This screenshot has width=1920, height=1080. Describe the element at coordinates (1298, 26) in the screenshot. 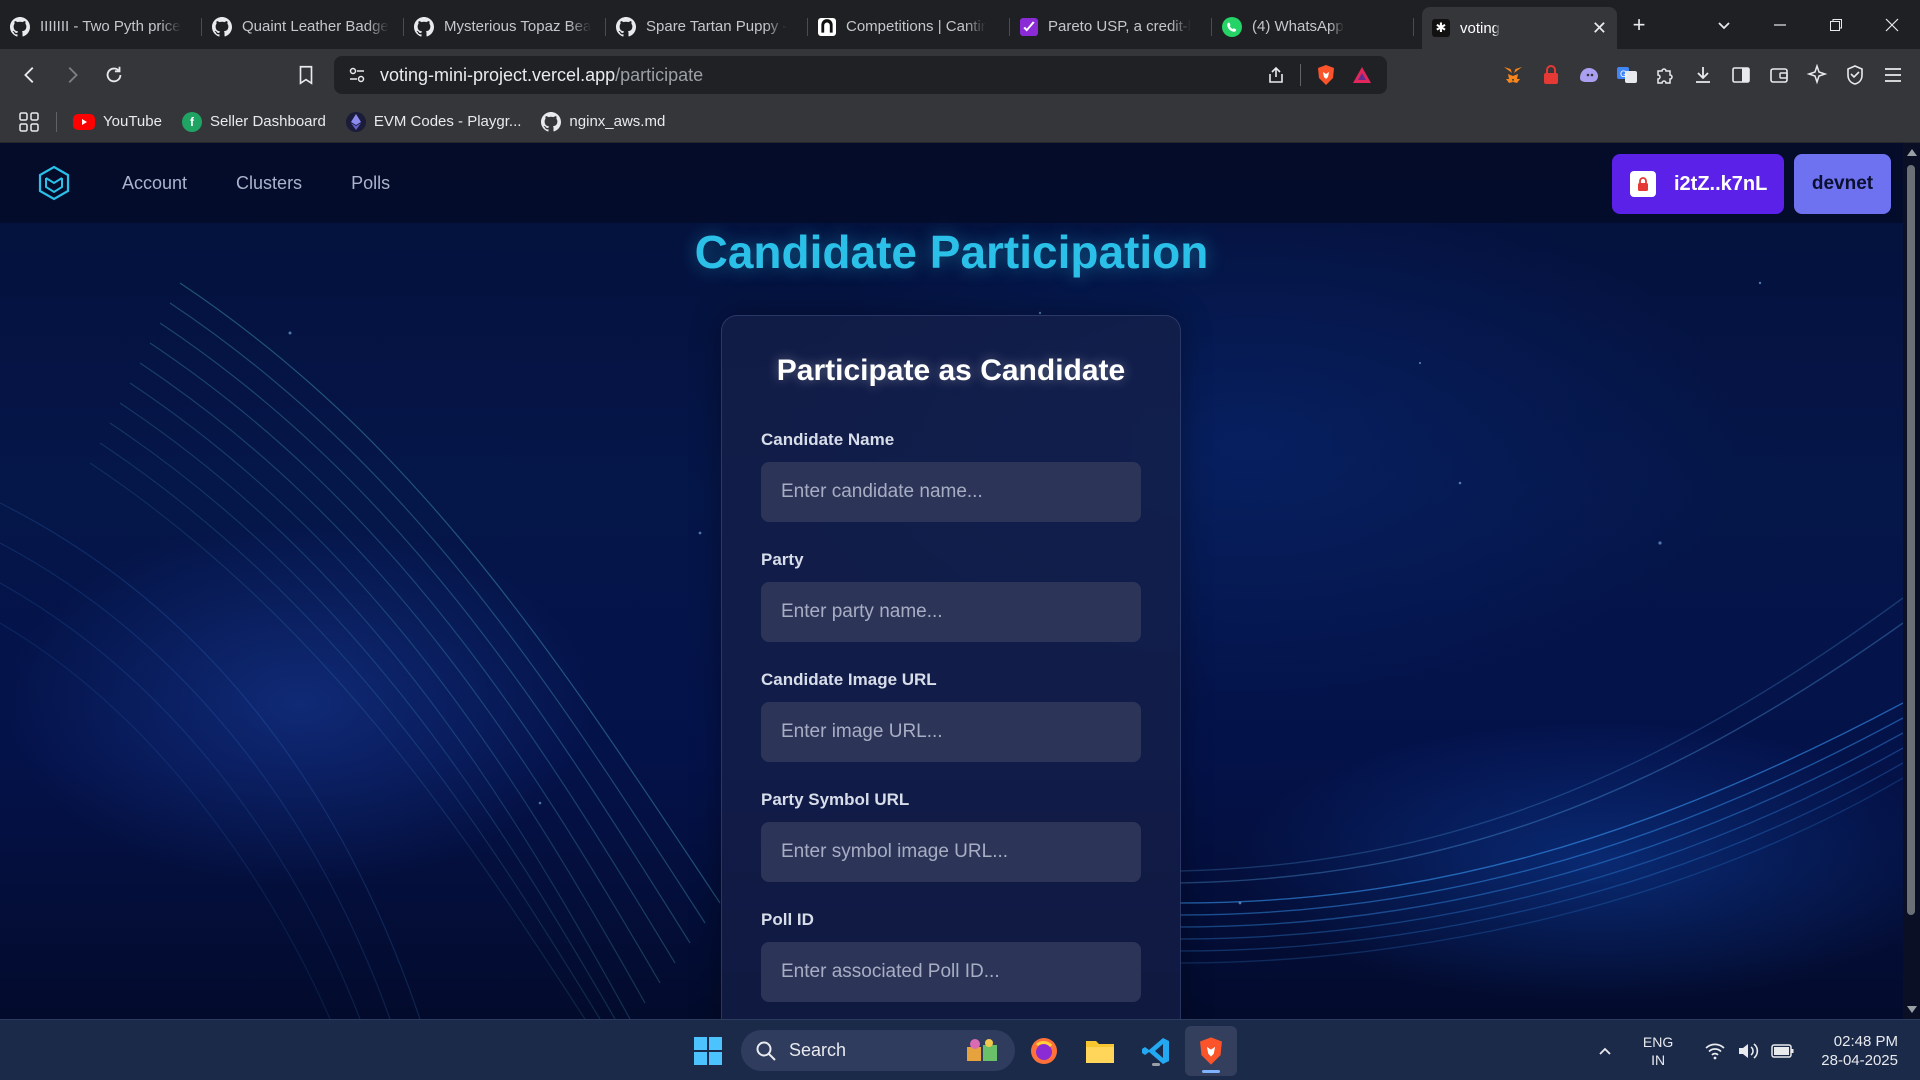

I see `tab-title: (4) WhatsApp` at that location.